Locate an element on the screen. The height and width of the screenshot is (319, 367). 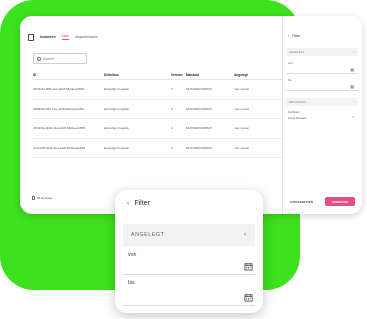
section-angelegt-label: ANGELEGT is located at coordinates (297, 52).